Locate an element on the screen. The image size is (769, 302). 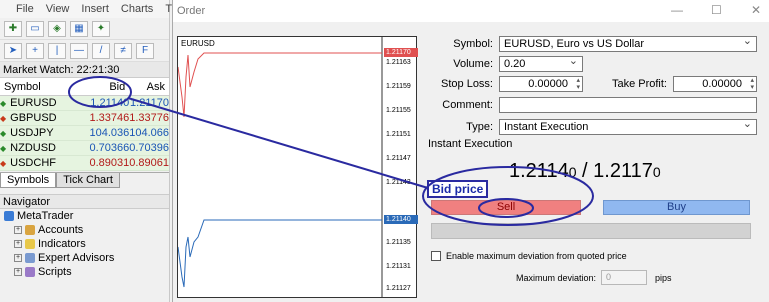
bid-column-highlight is located at coordinates (100, 92).